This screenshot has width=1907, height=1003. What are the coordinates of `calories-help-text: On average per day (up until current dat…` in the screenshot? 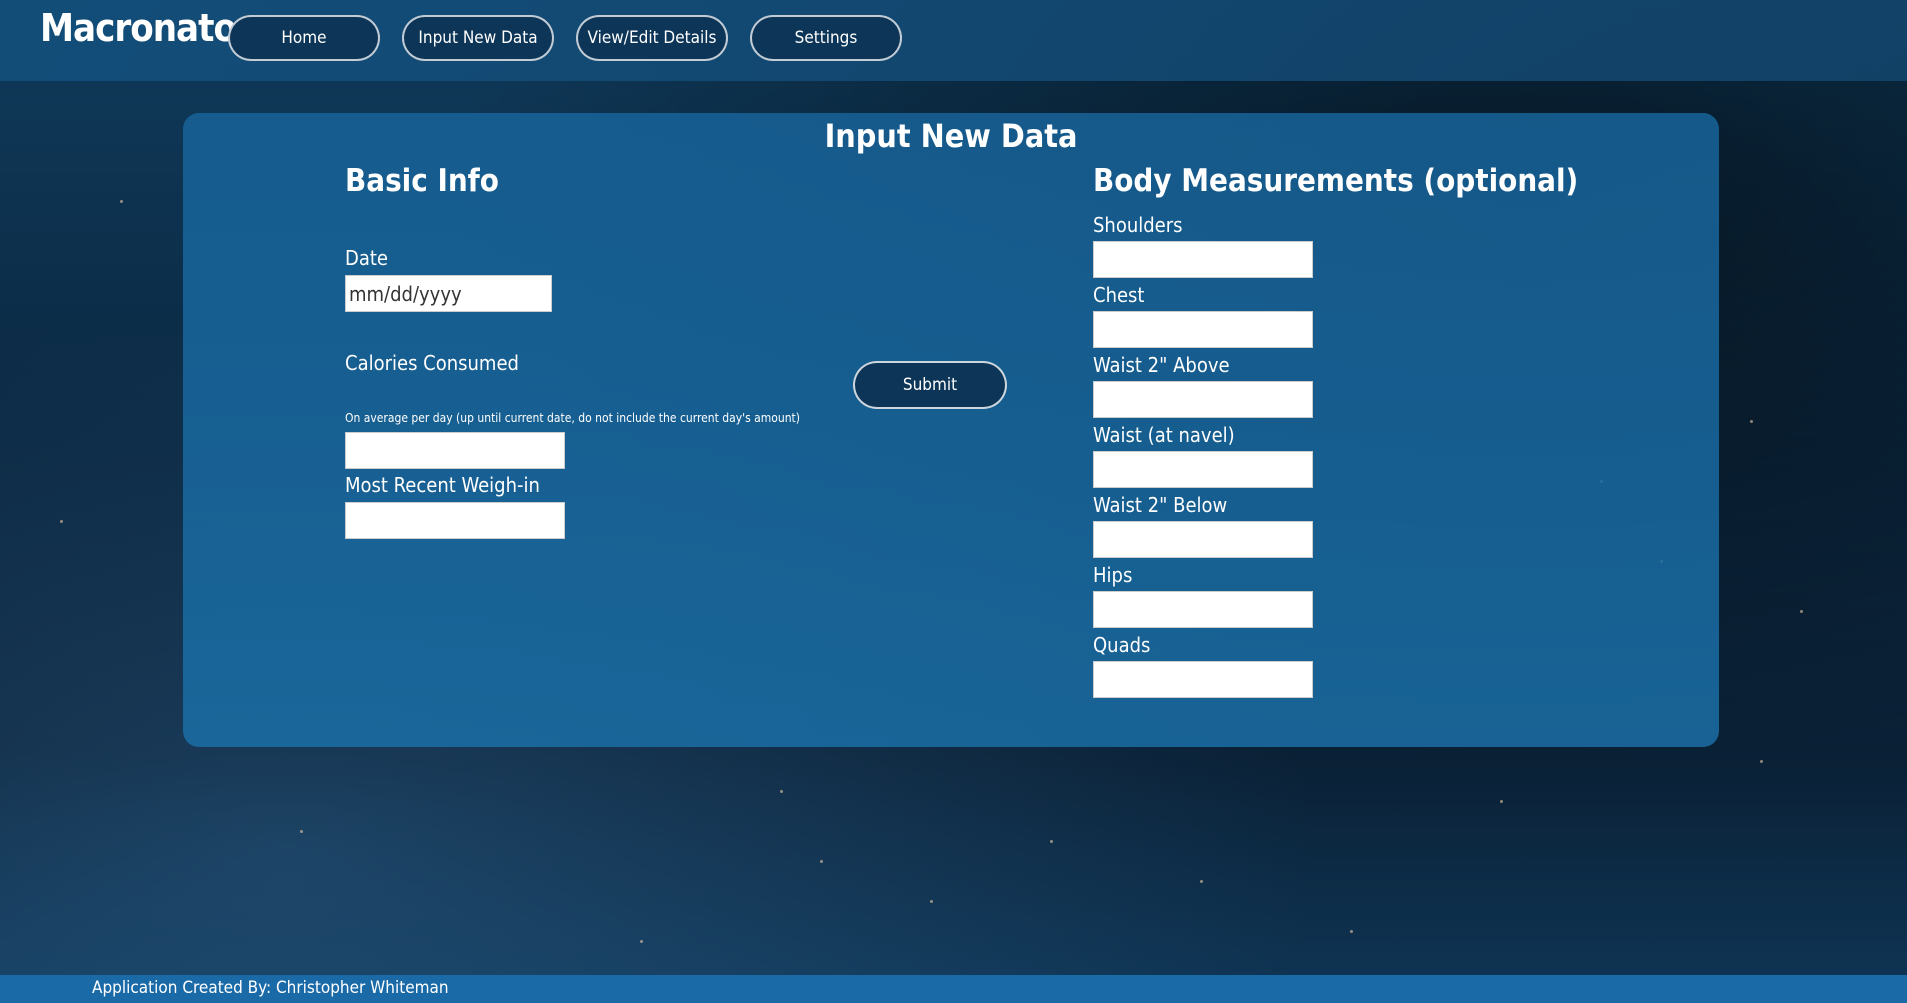 It's located at (573, 418).